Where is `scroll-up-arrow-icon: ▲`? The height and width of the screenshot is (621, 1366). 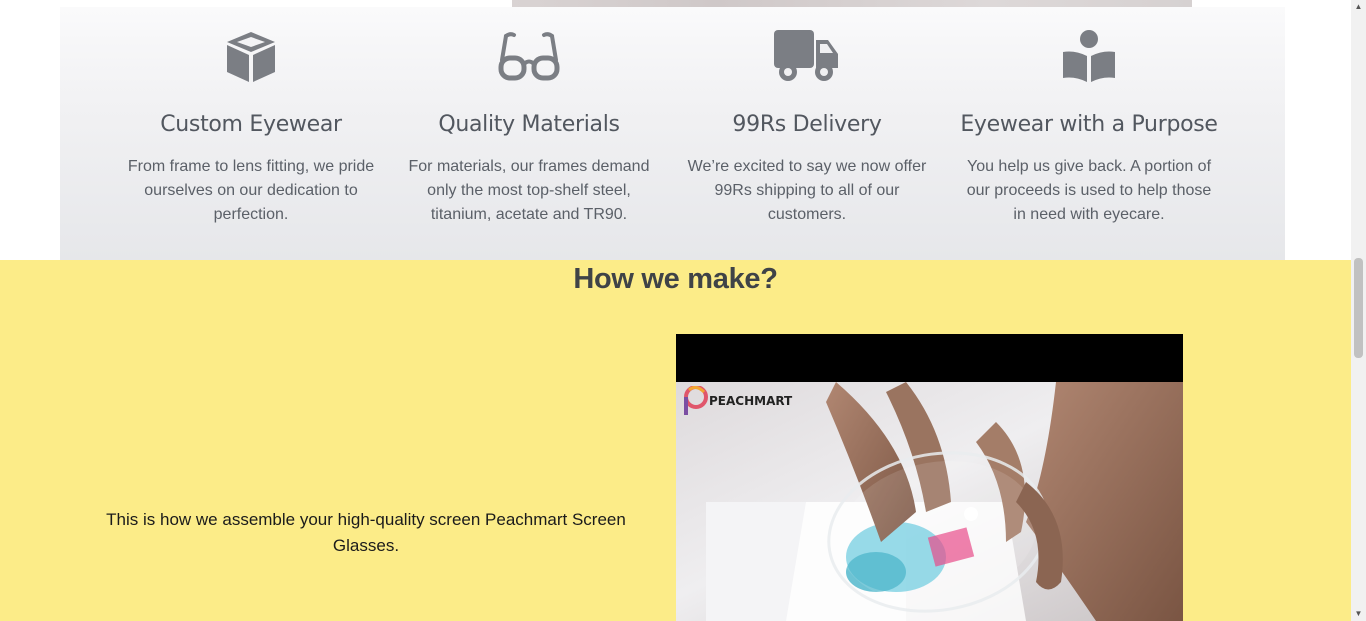 scroll-up-arrow-icon: ▲ is located at coordinates (1358, 7).